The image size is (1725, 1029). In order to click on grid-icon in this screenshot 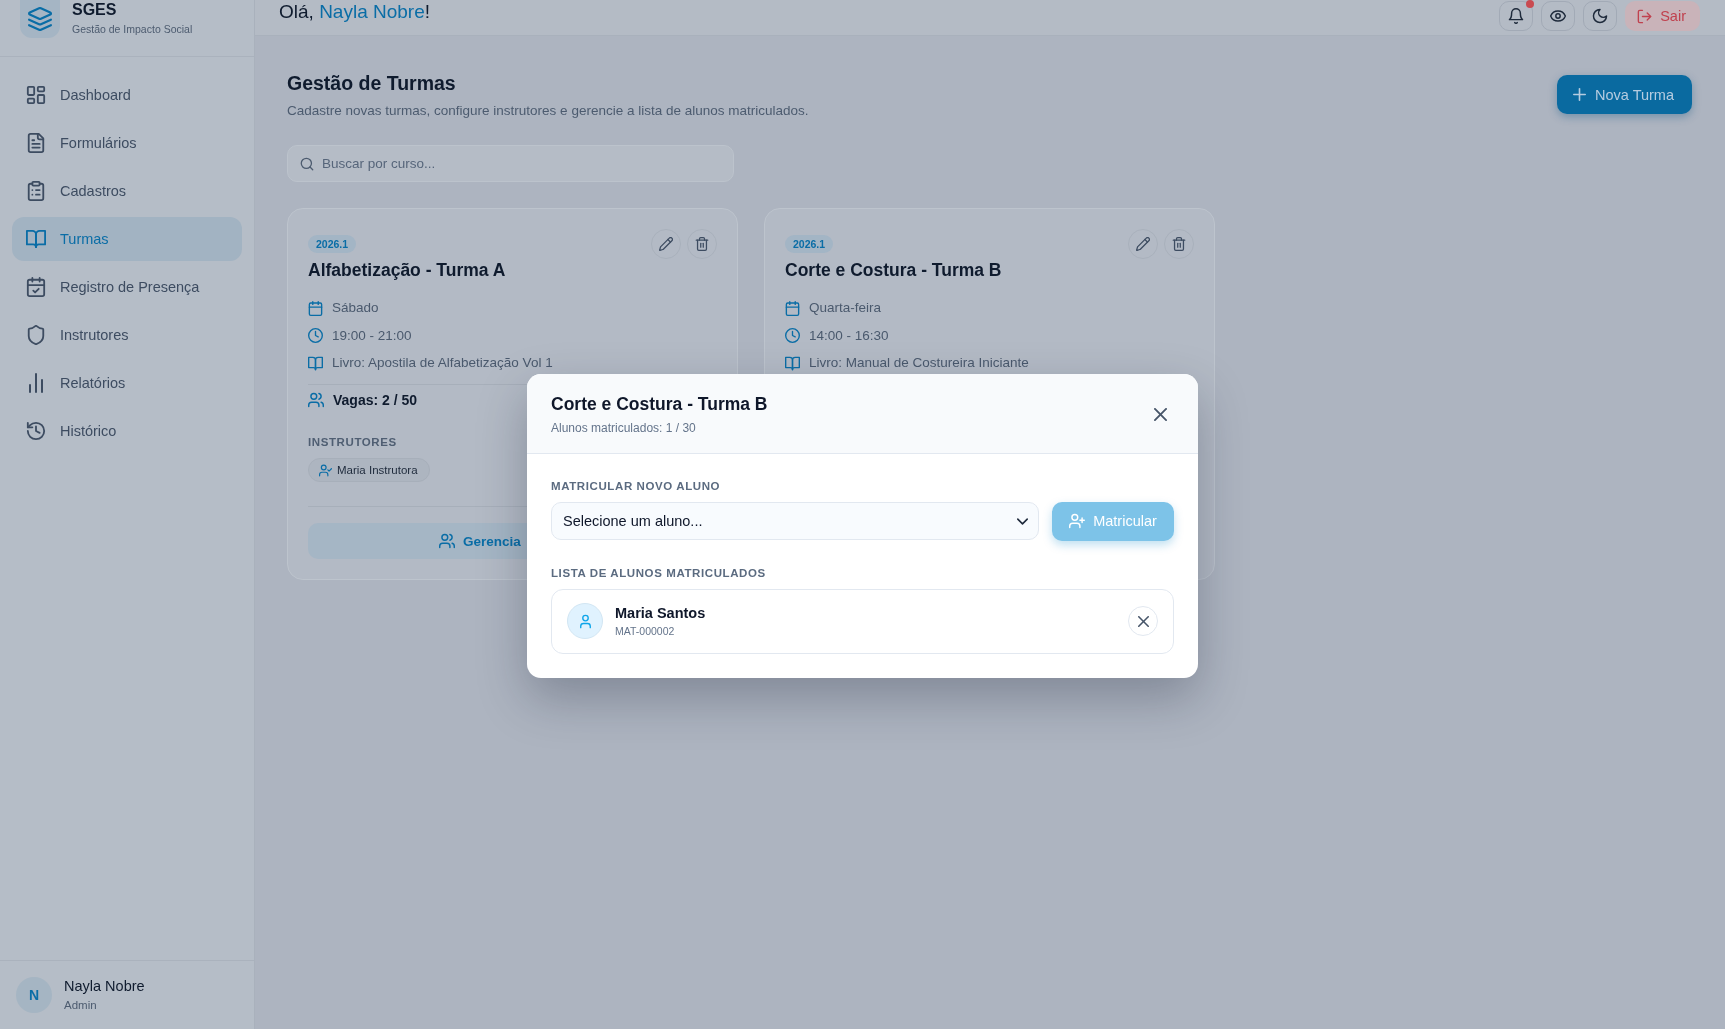, I will do `click(36, 95)`.